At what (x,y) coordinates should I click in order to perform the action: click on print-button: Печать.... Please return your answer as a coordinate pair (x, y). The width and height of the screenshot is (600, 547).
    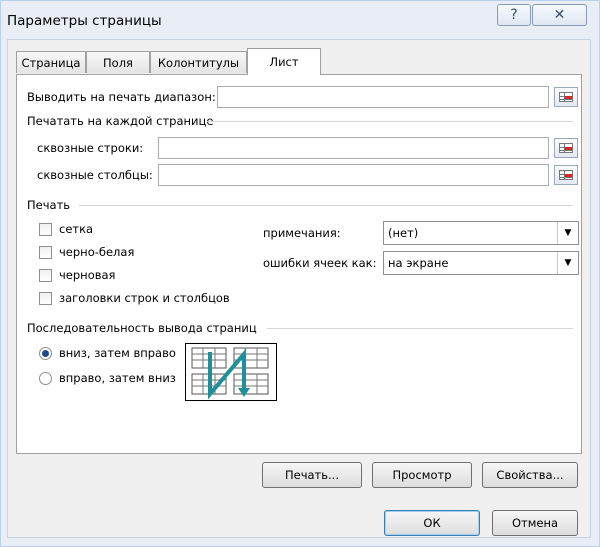
    Looking at the image, I should click on (312, 475).